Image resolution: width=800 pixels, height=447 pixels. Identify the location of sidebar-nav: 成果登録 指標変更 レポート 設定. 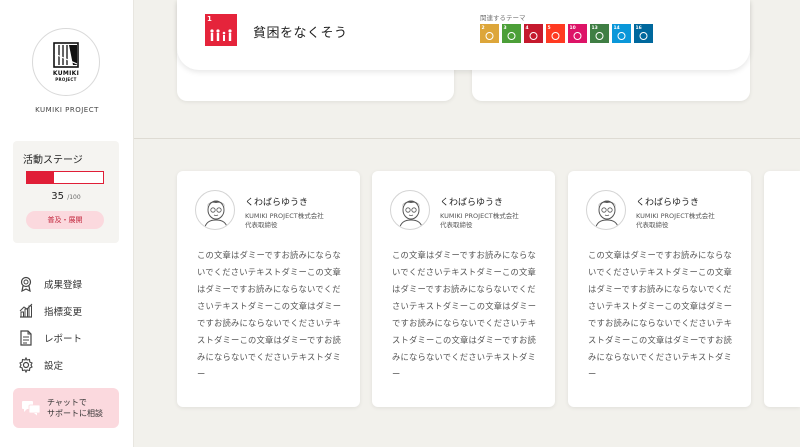
(50, 324).